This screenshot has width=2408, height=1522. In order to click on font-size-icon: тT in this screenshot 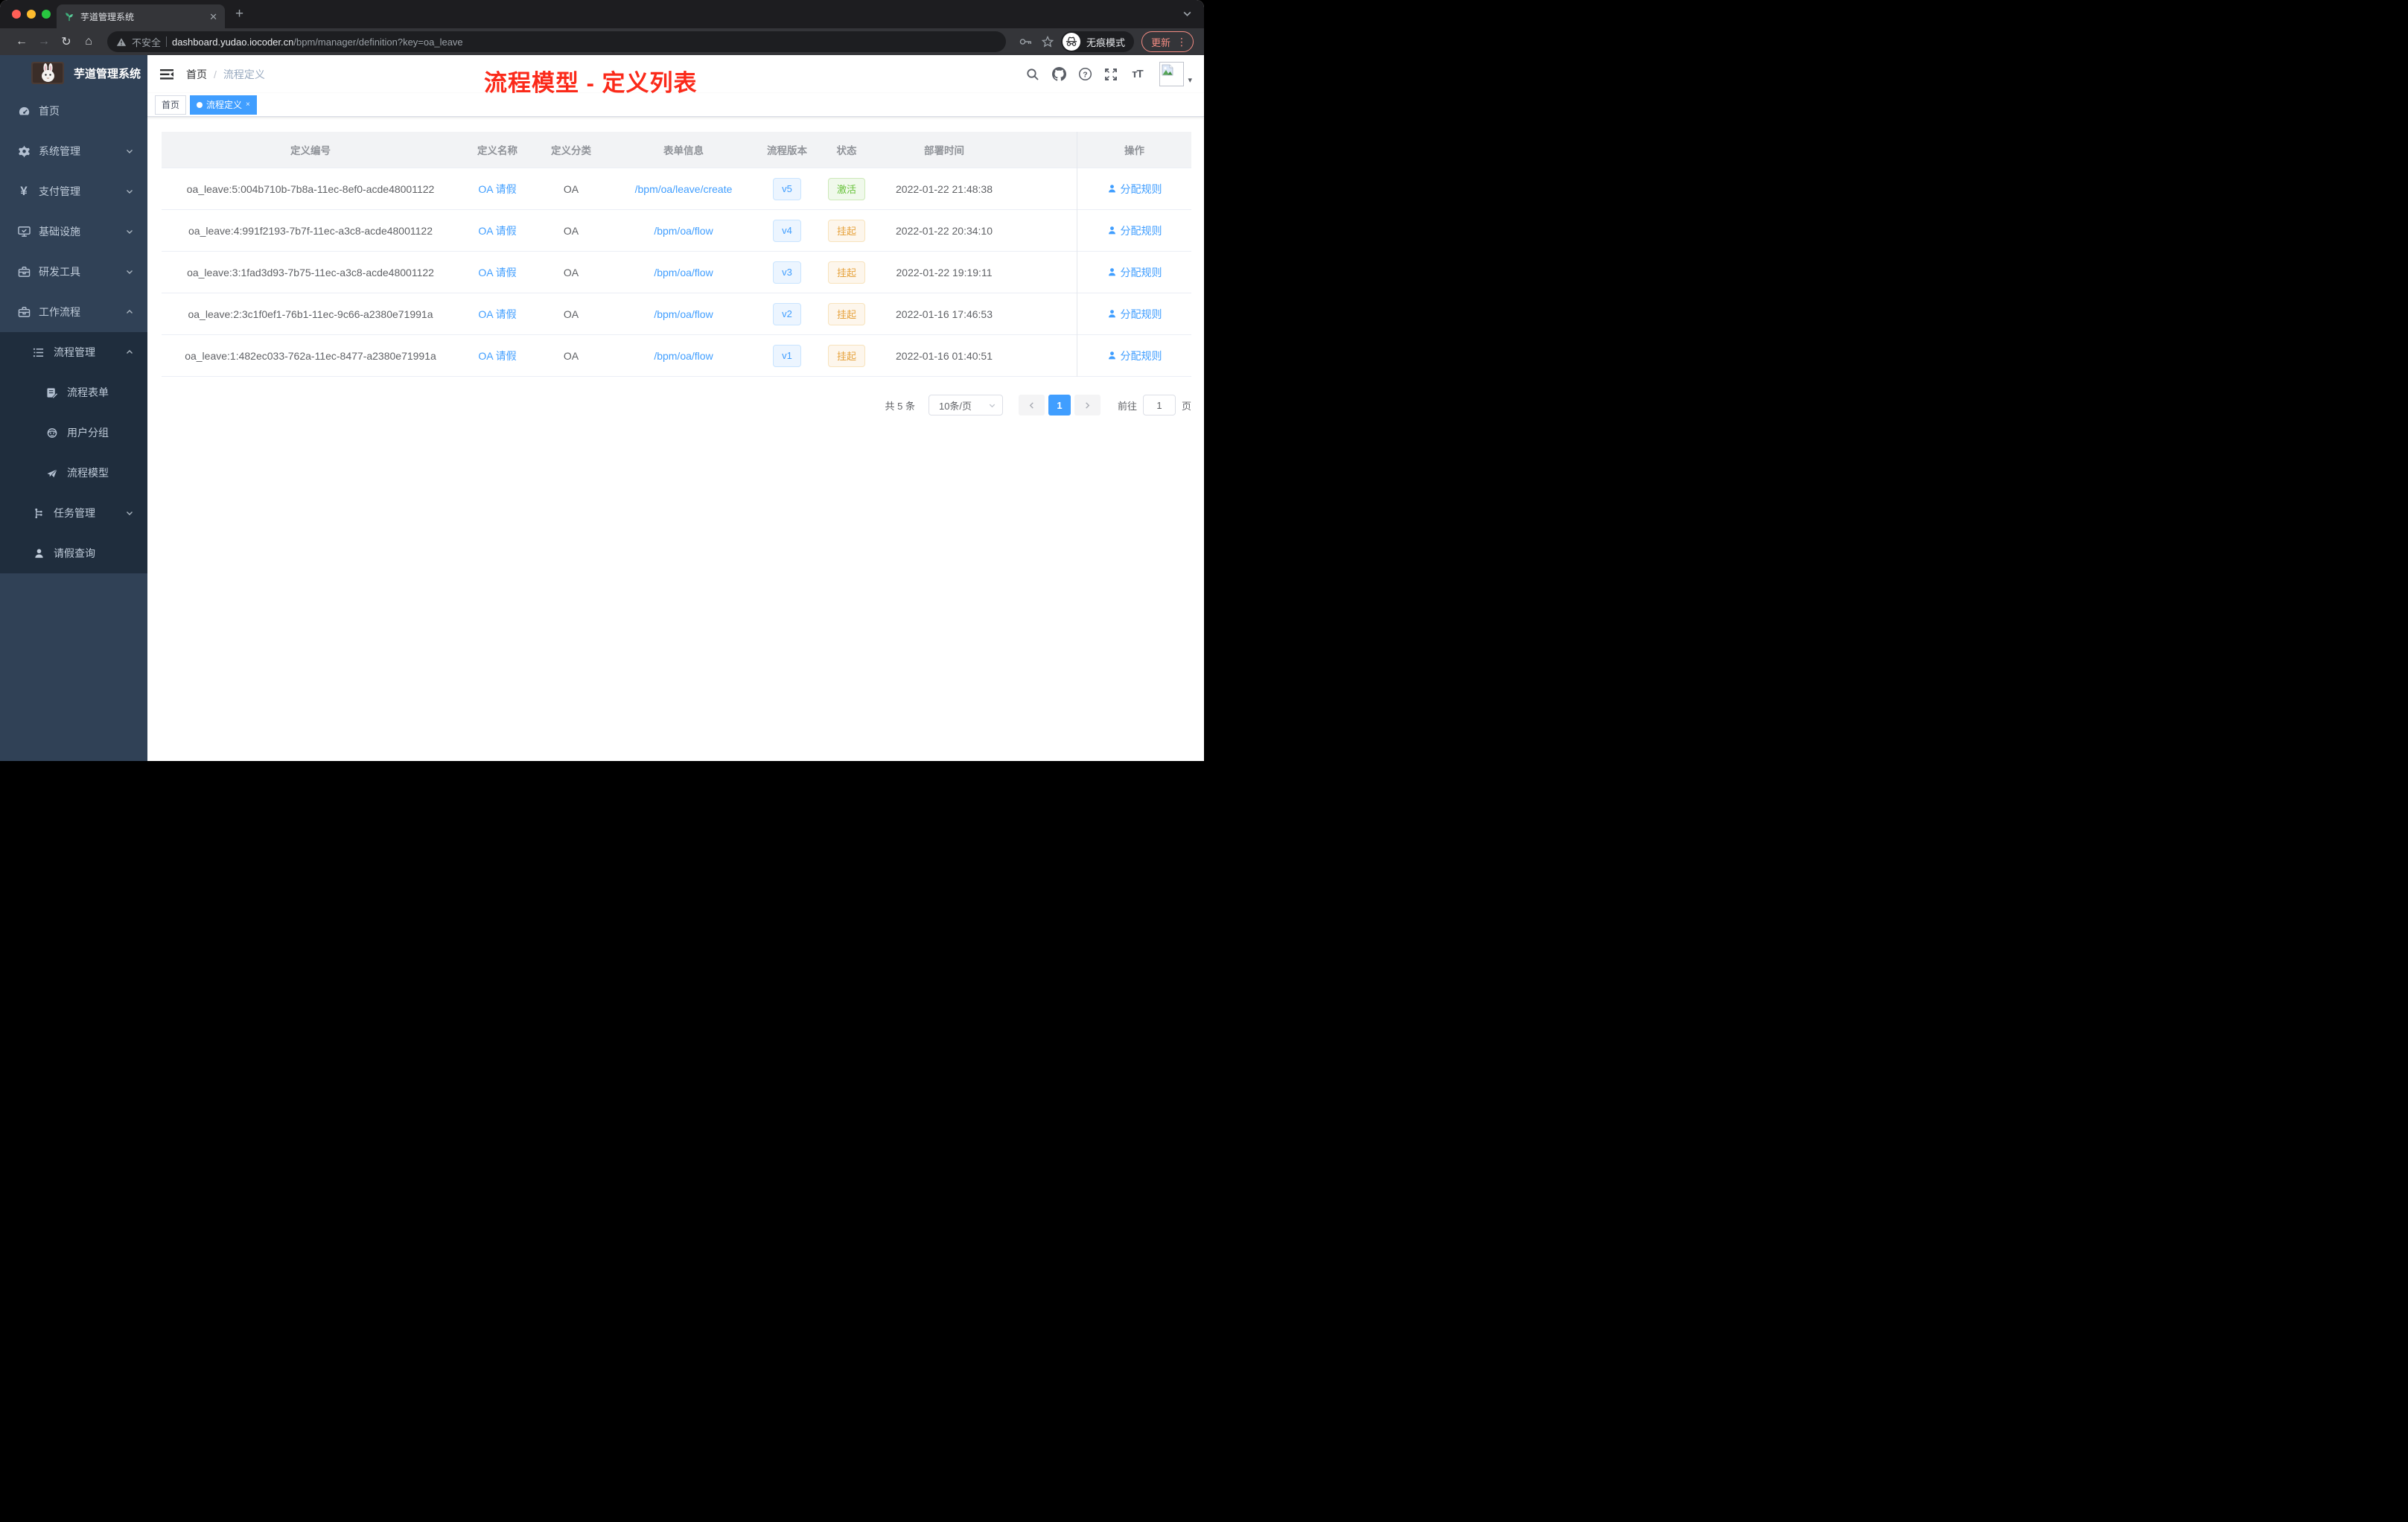, I will do `click(1137, 74)`.